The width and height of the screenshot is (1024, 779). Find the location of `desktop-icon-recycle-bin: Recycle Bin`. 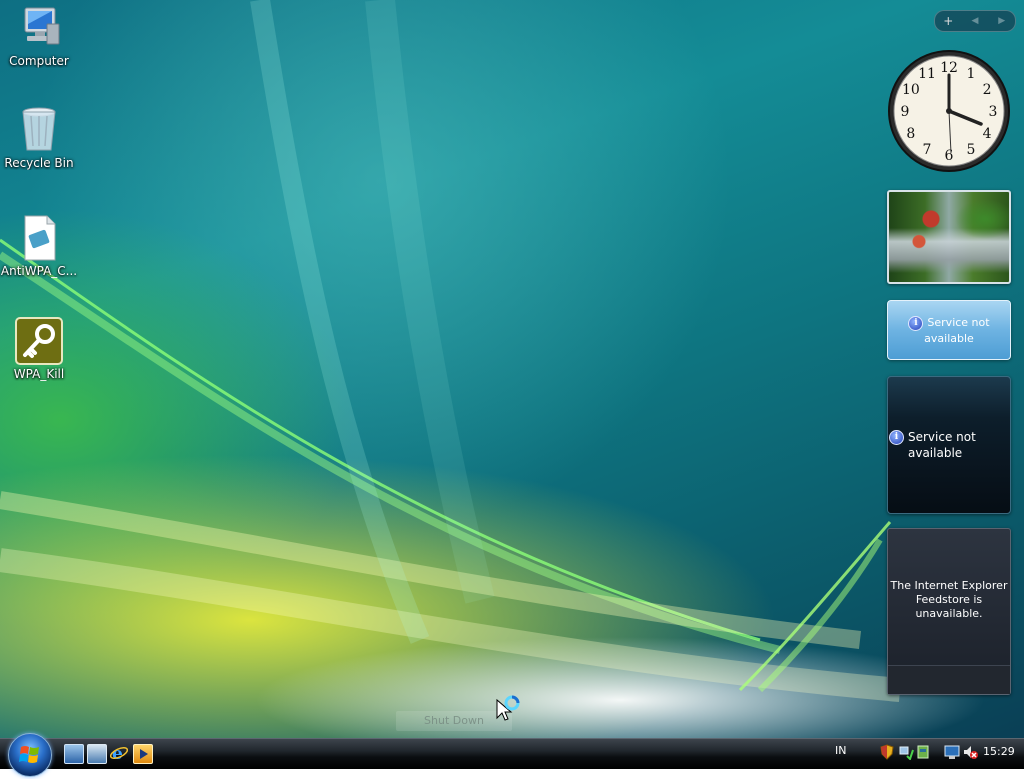

desktop-icon-recycle-bin: Recycle Bin is located at coordinates (39, 138).